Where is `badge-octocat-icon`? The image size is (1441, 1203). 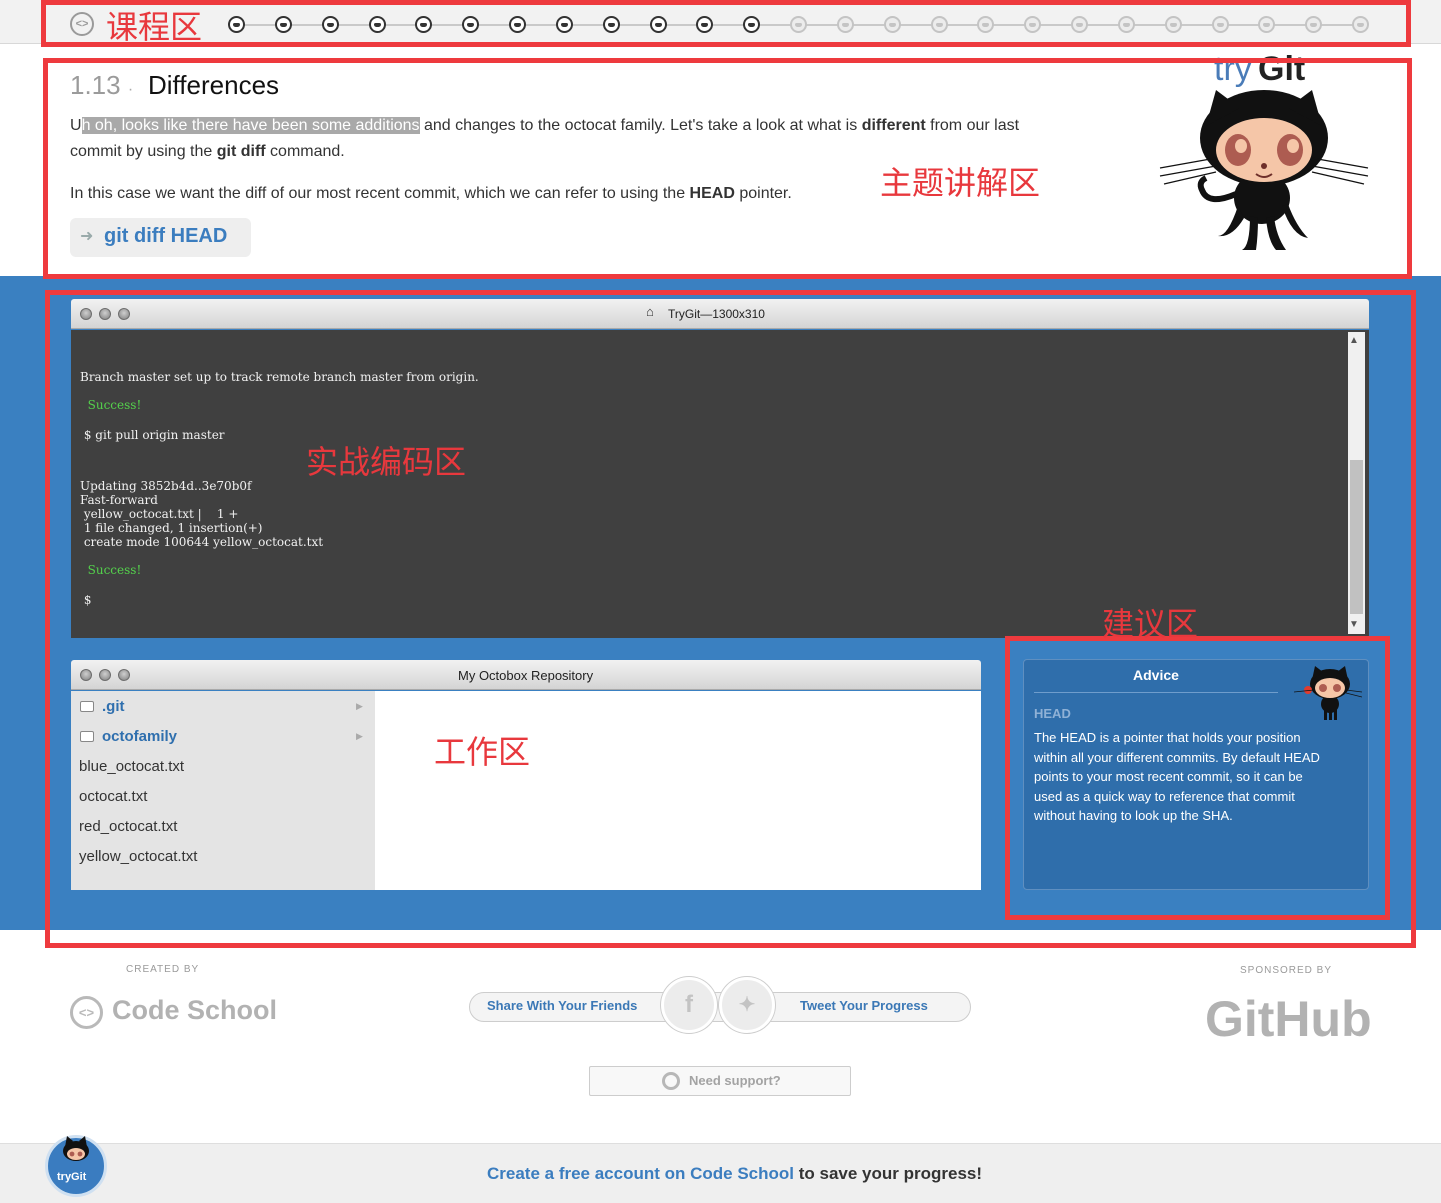 badge-octocat-icon is located at coordinates (76, 1148).